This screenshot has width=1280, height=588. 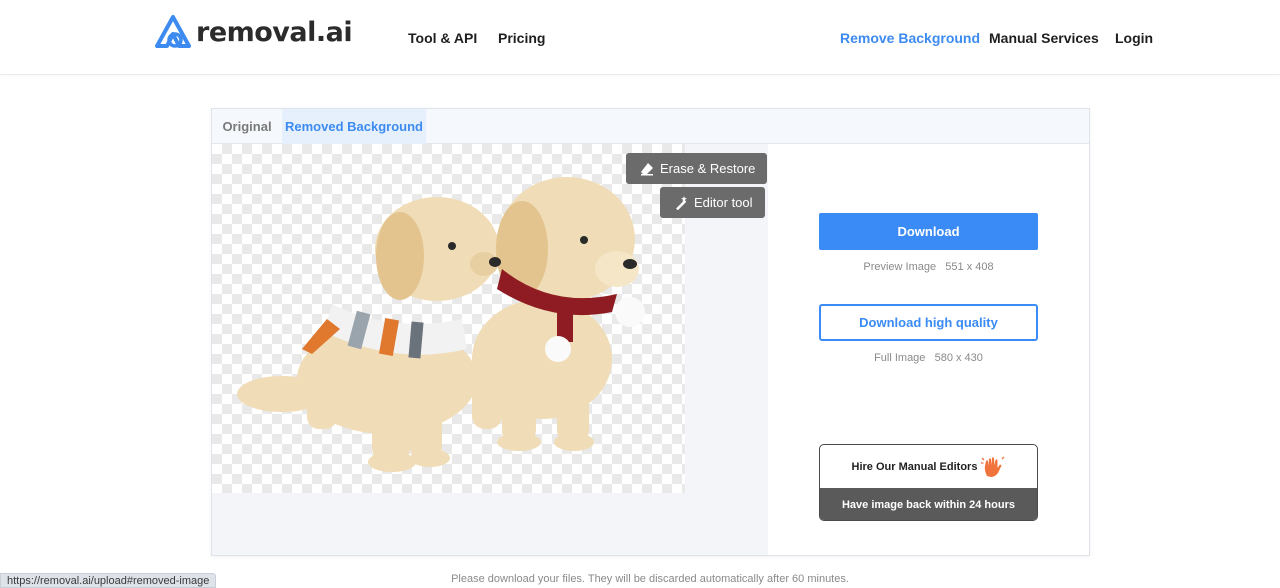 I want to click on preview-image-size: 551 x 408, so click(x=969, y=267).